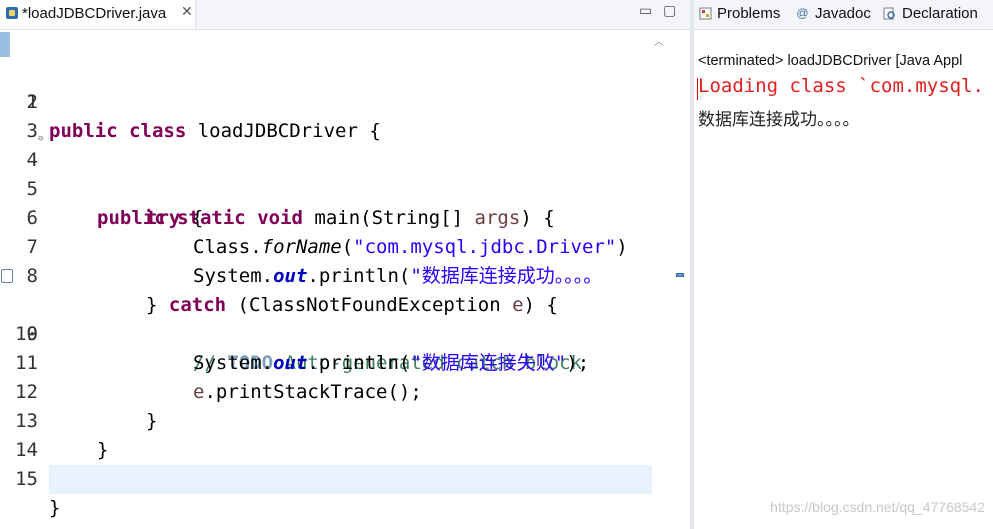  What do you see at coordinates (680, 275) in the screenshot?
I see `task-ruler-marker` at bounding box center [680, 275].